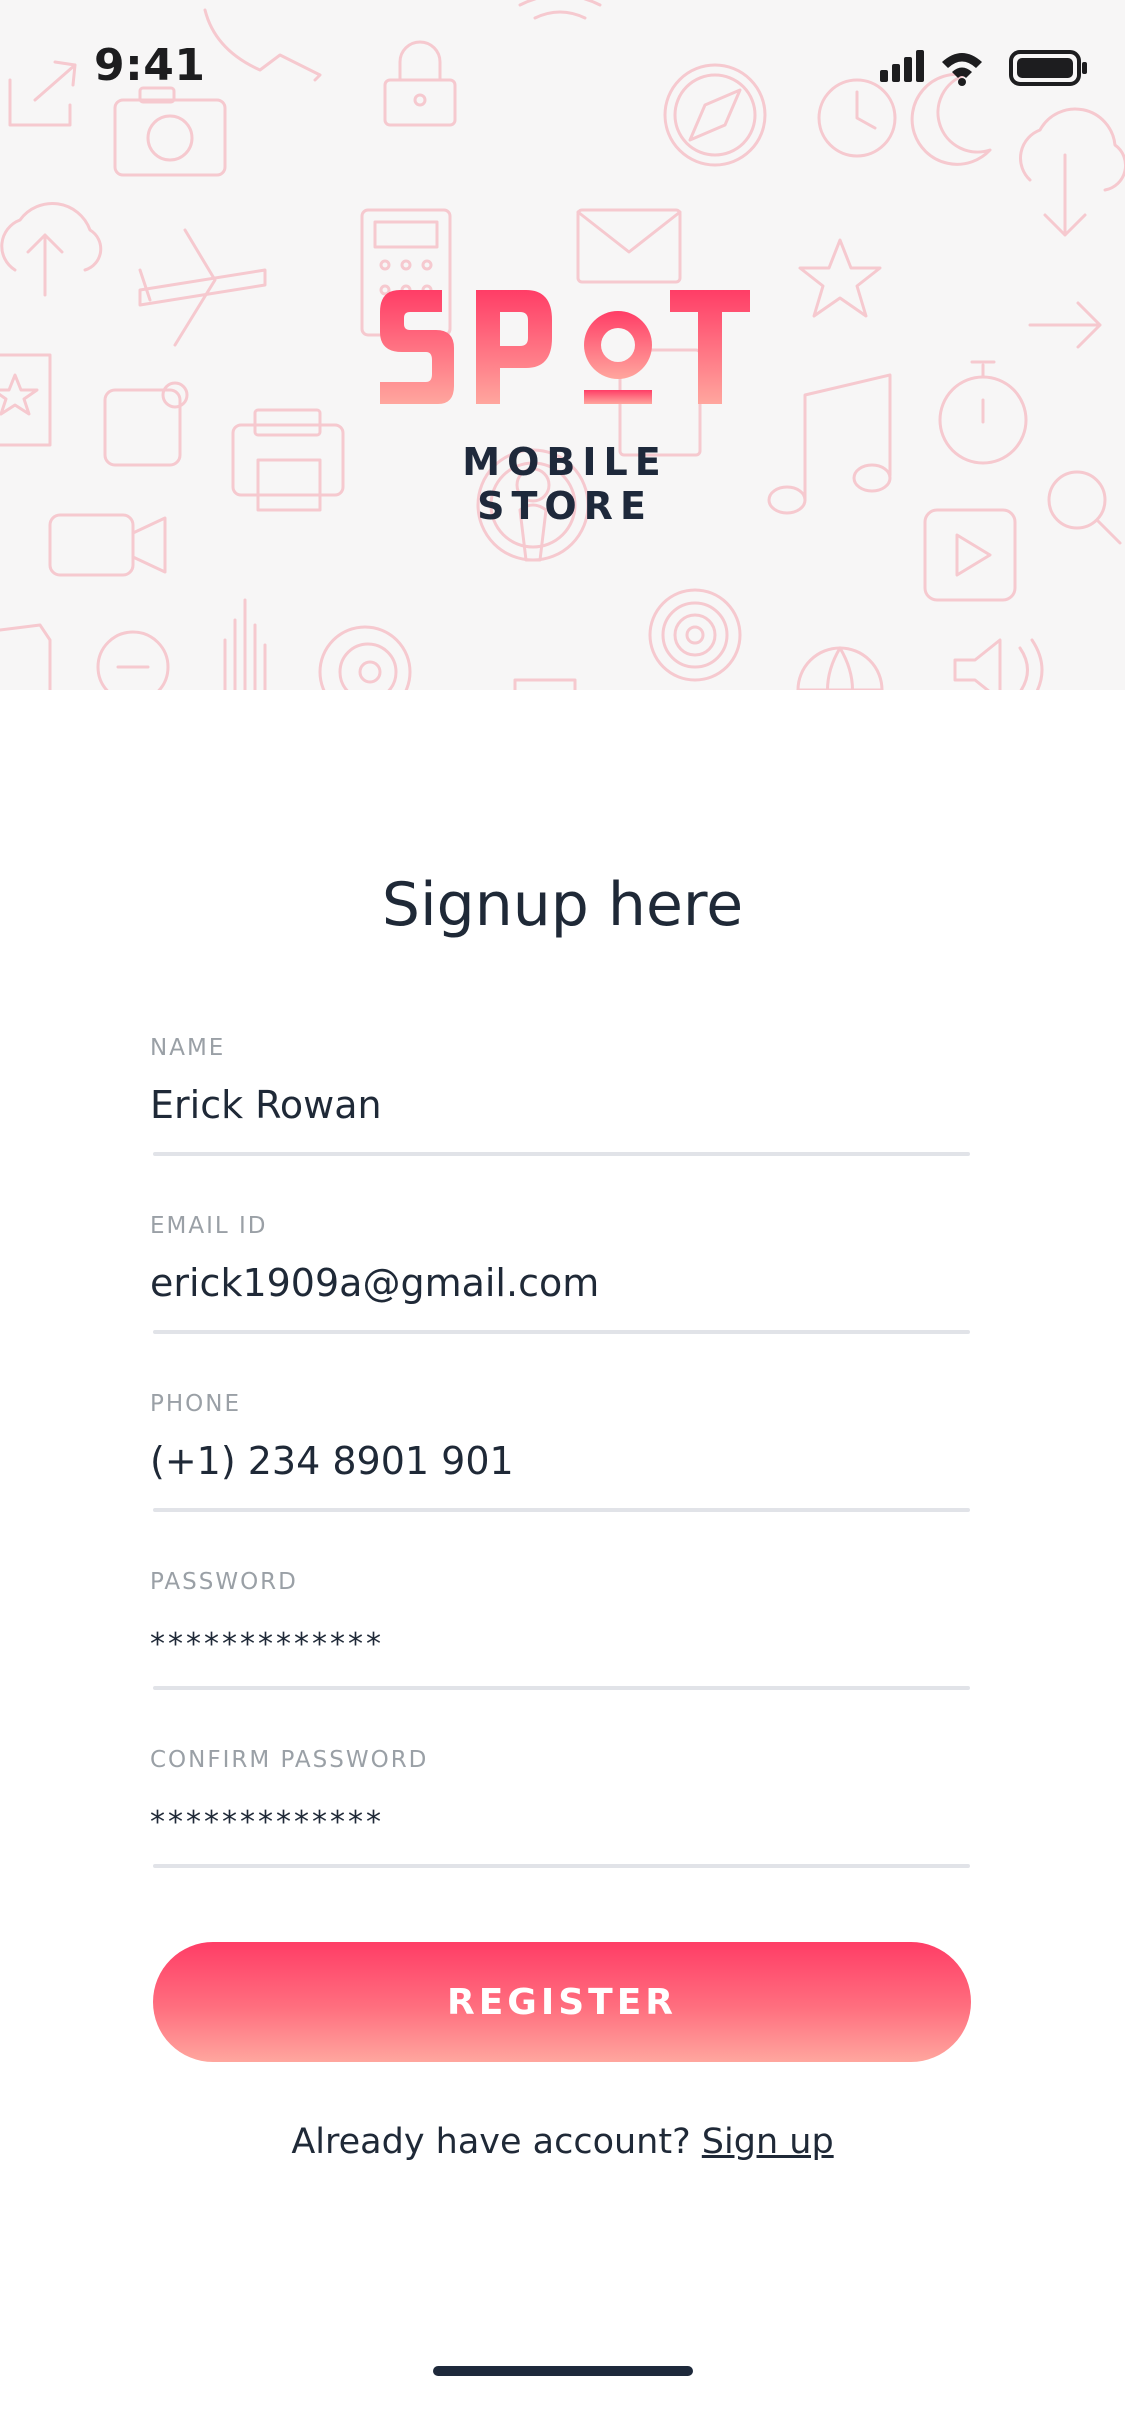 This screenshot has height=2436, width=1125. What do you see at coordinates (565, 484) in the screenshot?
I see `logo-subtitle: MOBILE STORE` at bounding box center [565, 484].